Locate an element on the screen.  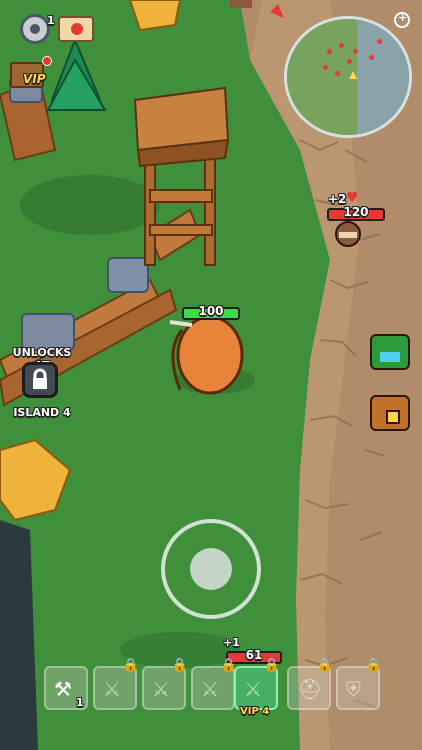
minimap is located at coordinates (348, 77).